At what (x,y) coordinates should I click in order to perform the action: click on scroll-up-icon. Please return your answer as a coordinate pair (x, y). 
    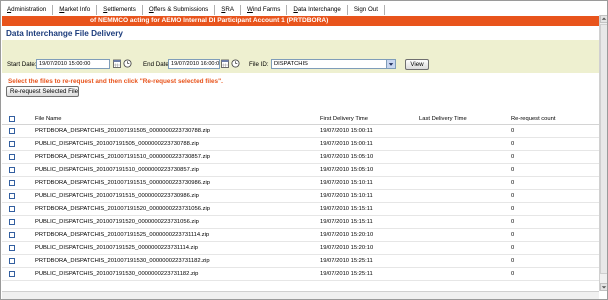
    Looking at the image, I should click on (603, 19).